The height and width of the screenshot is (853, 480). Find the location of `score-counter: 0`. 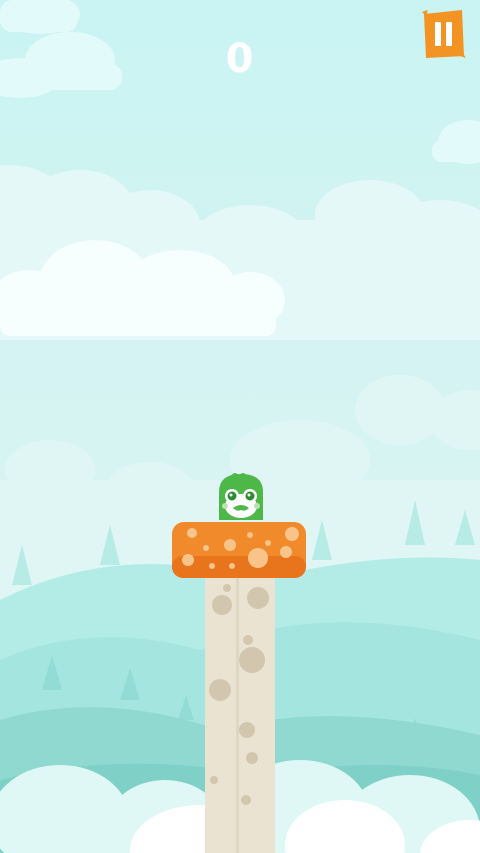

score-counter: 0 is located at coordinates (240, 59).